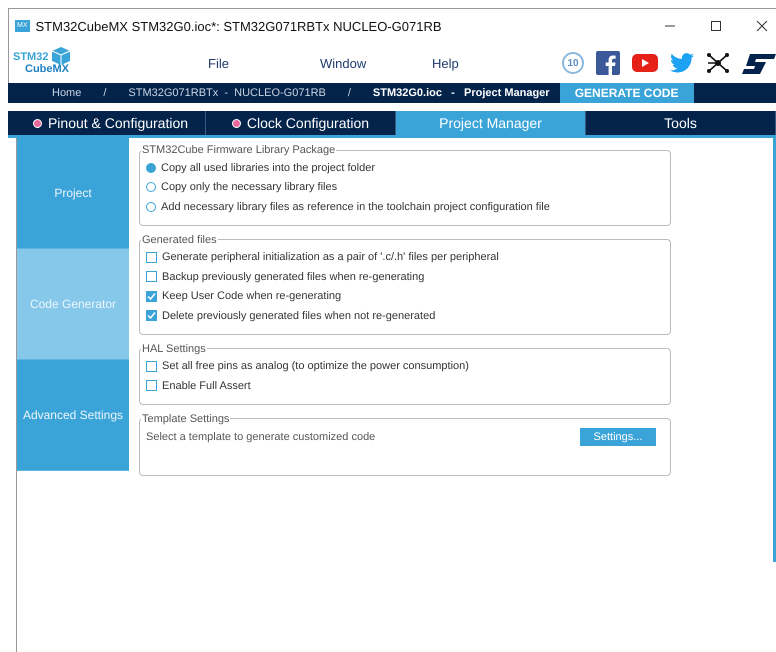 The width and height of the screenshot is (776, 652). What do you see at coordinates (716, 26) in the screenshot?
I see `maximize-icon` at bounding box center [716, 26].